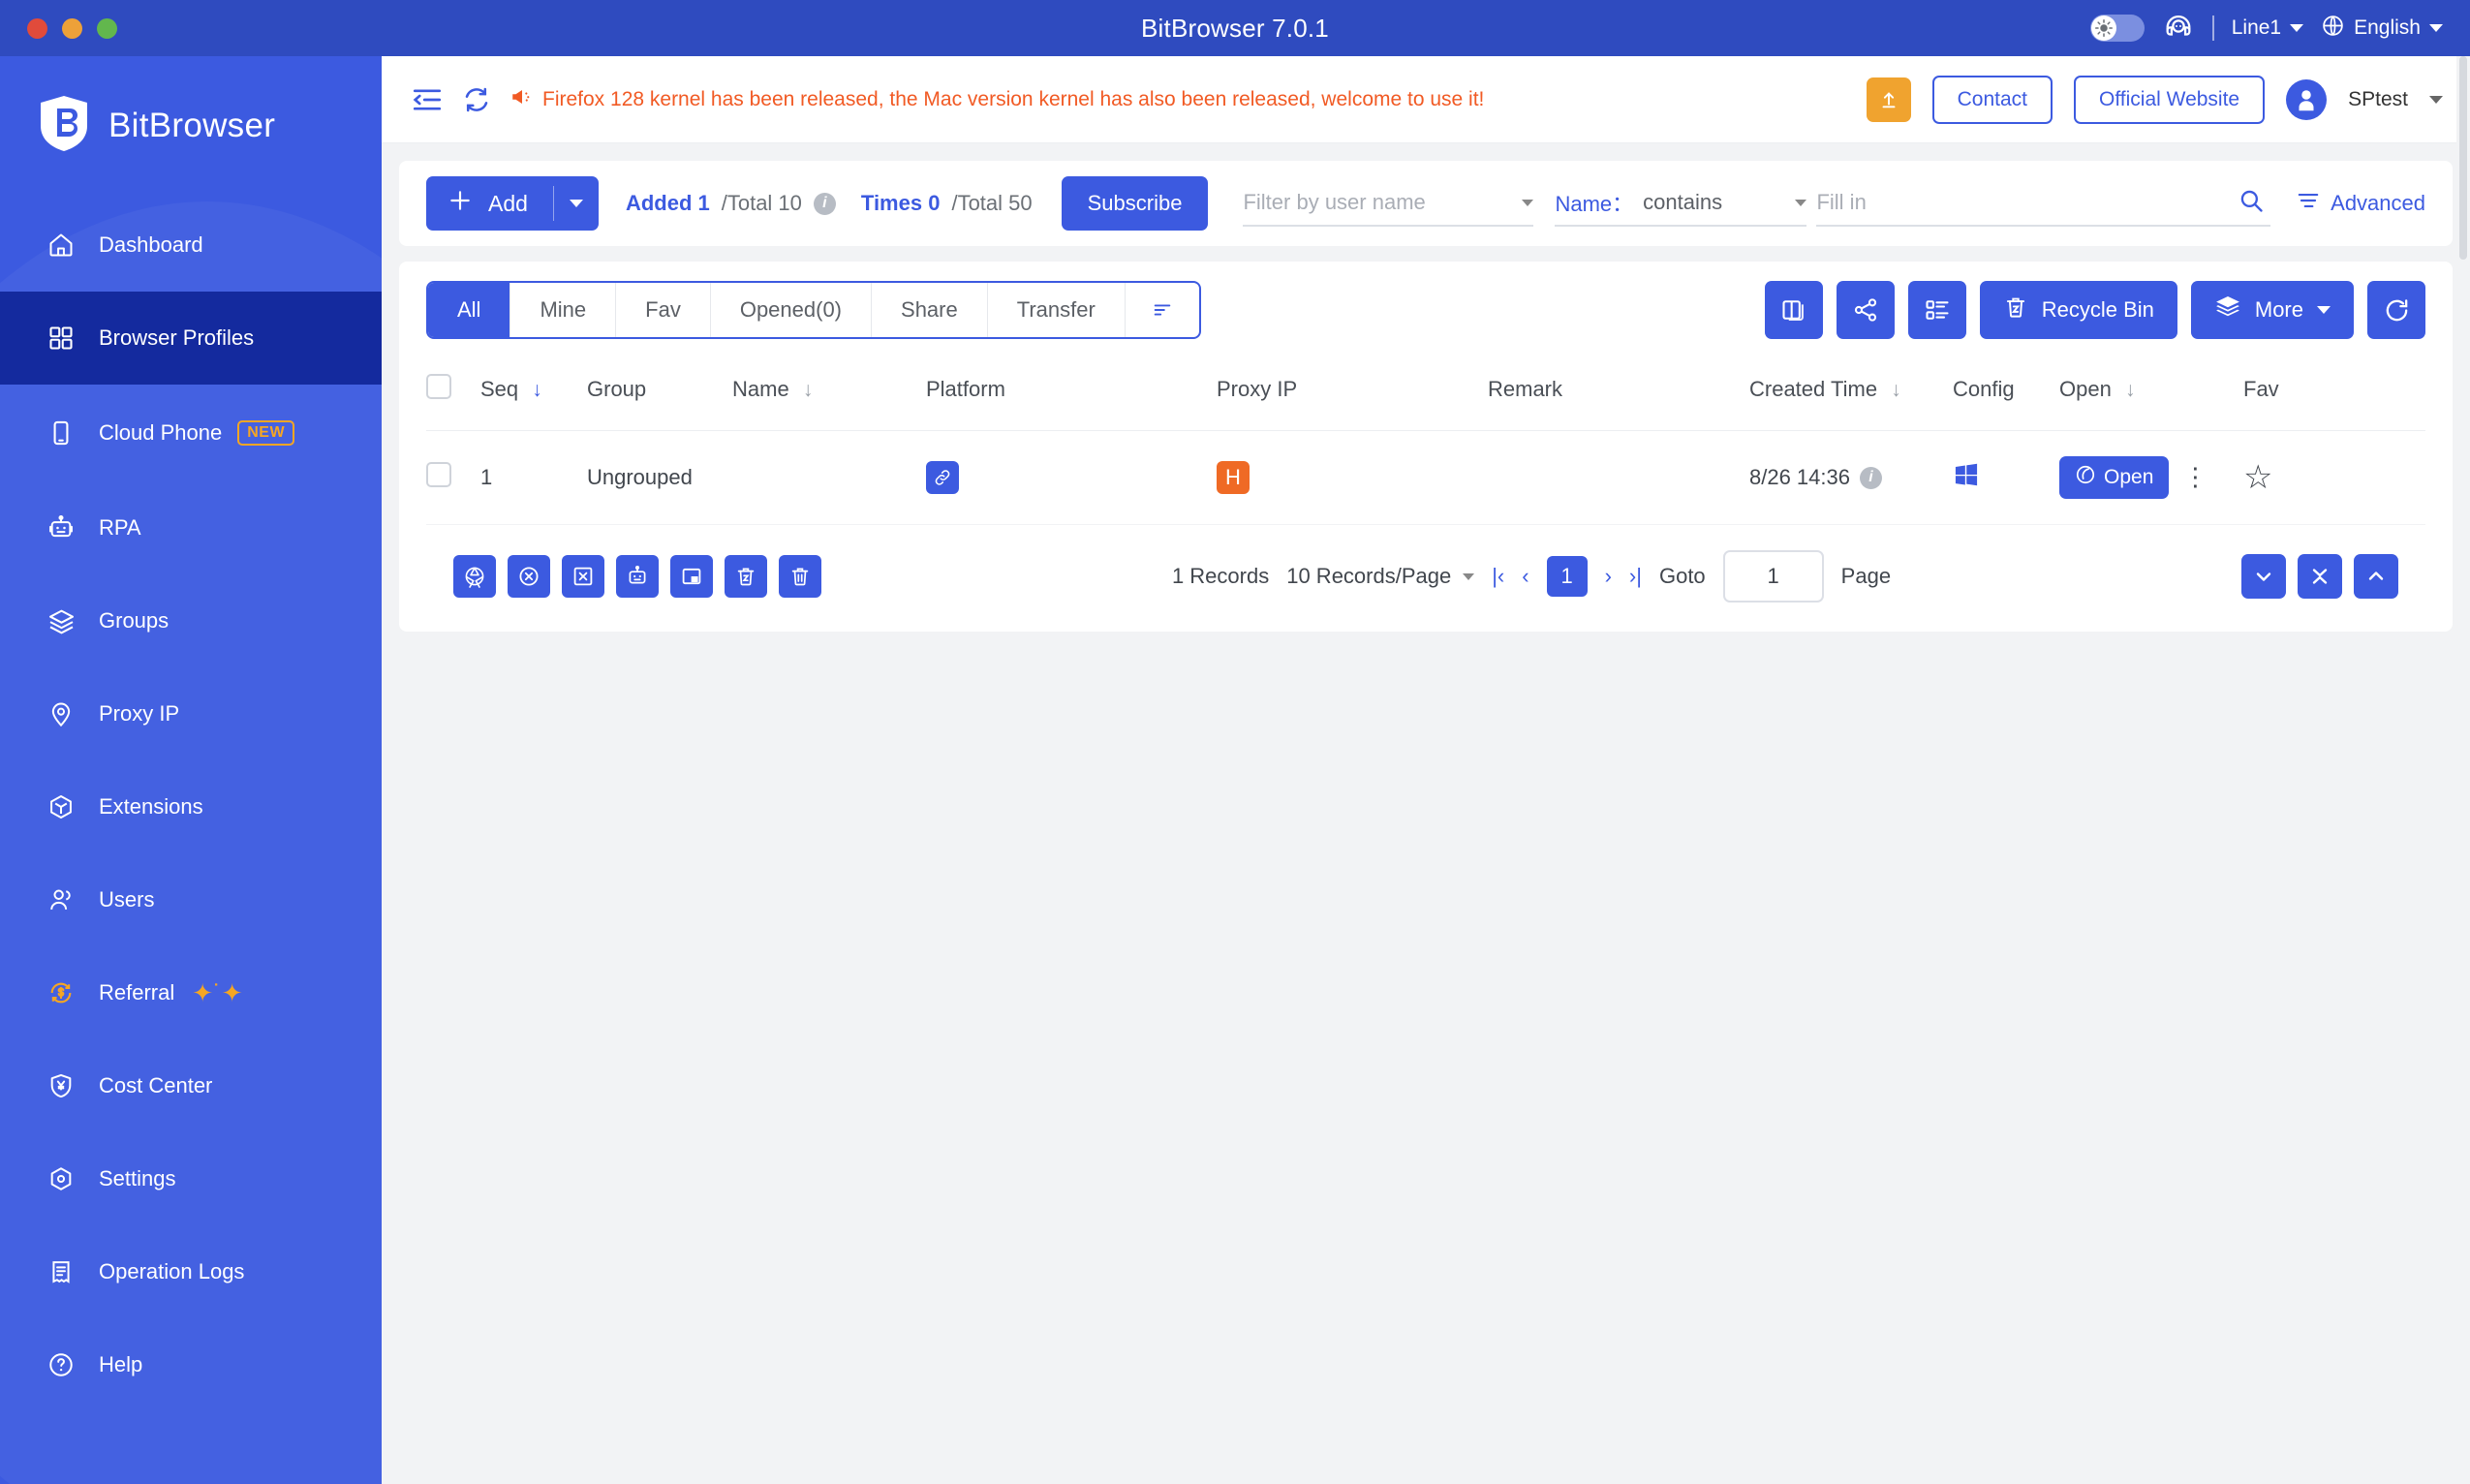 The image size is (2470, 1484). Describe the element at coordinates (564, 310) in the screenshot. I see `tab-mine: Mine` at that location.